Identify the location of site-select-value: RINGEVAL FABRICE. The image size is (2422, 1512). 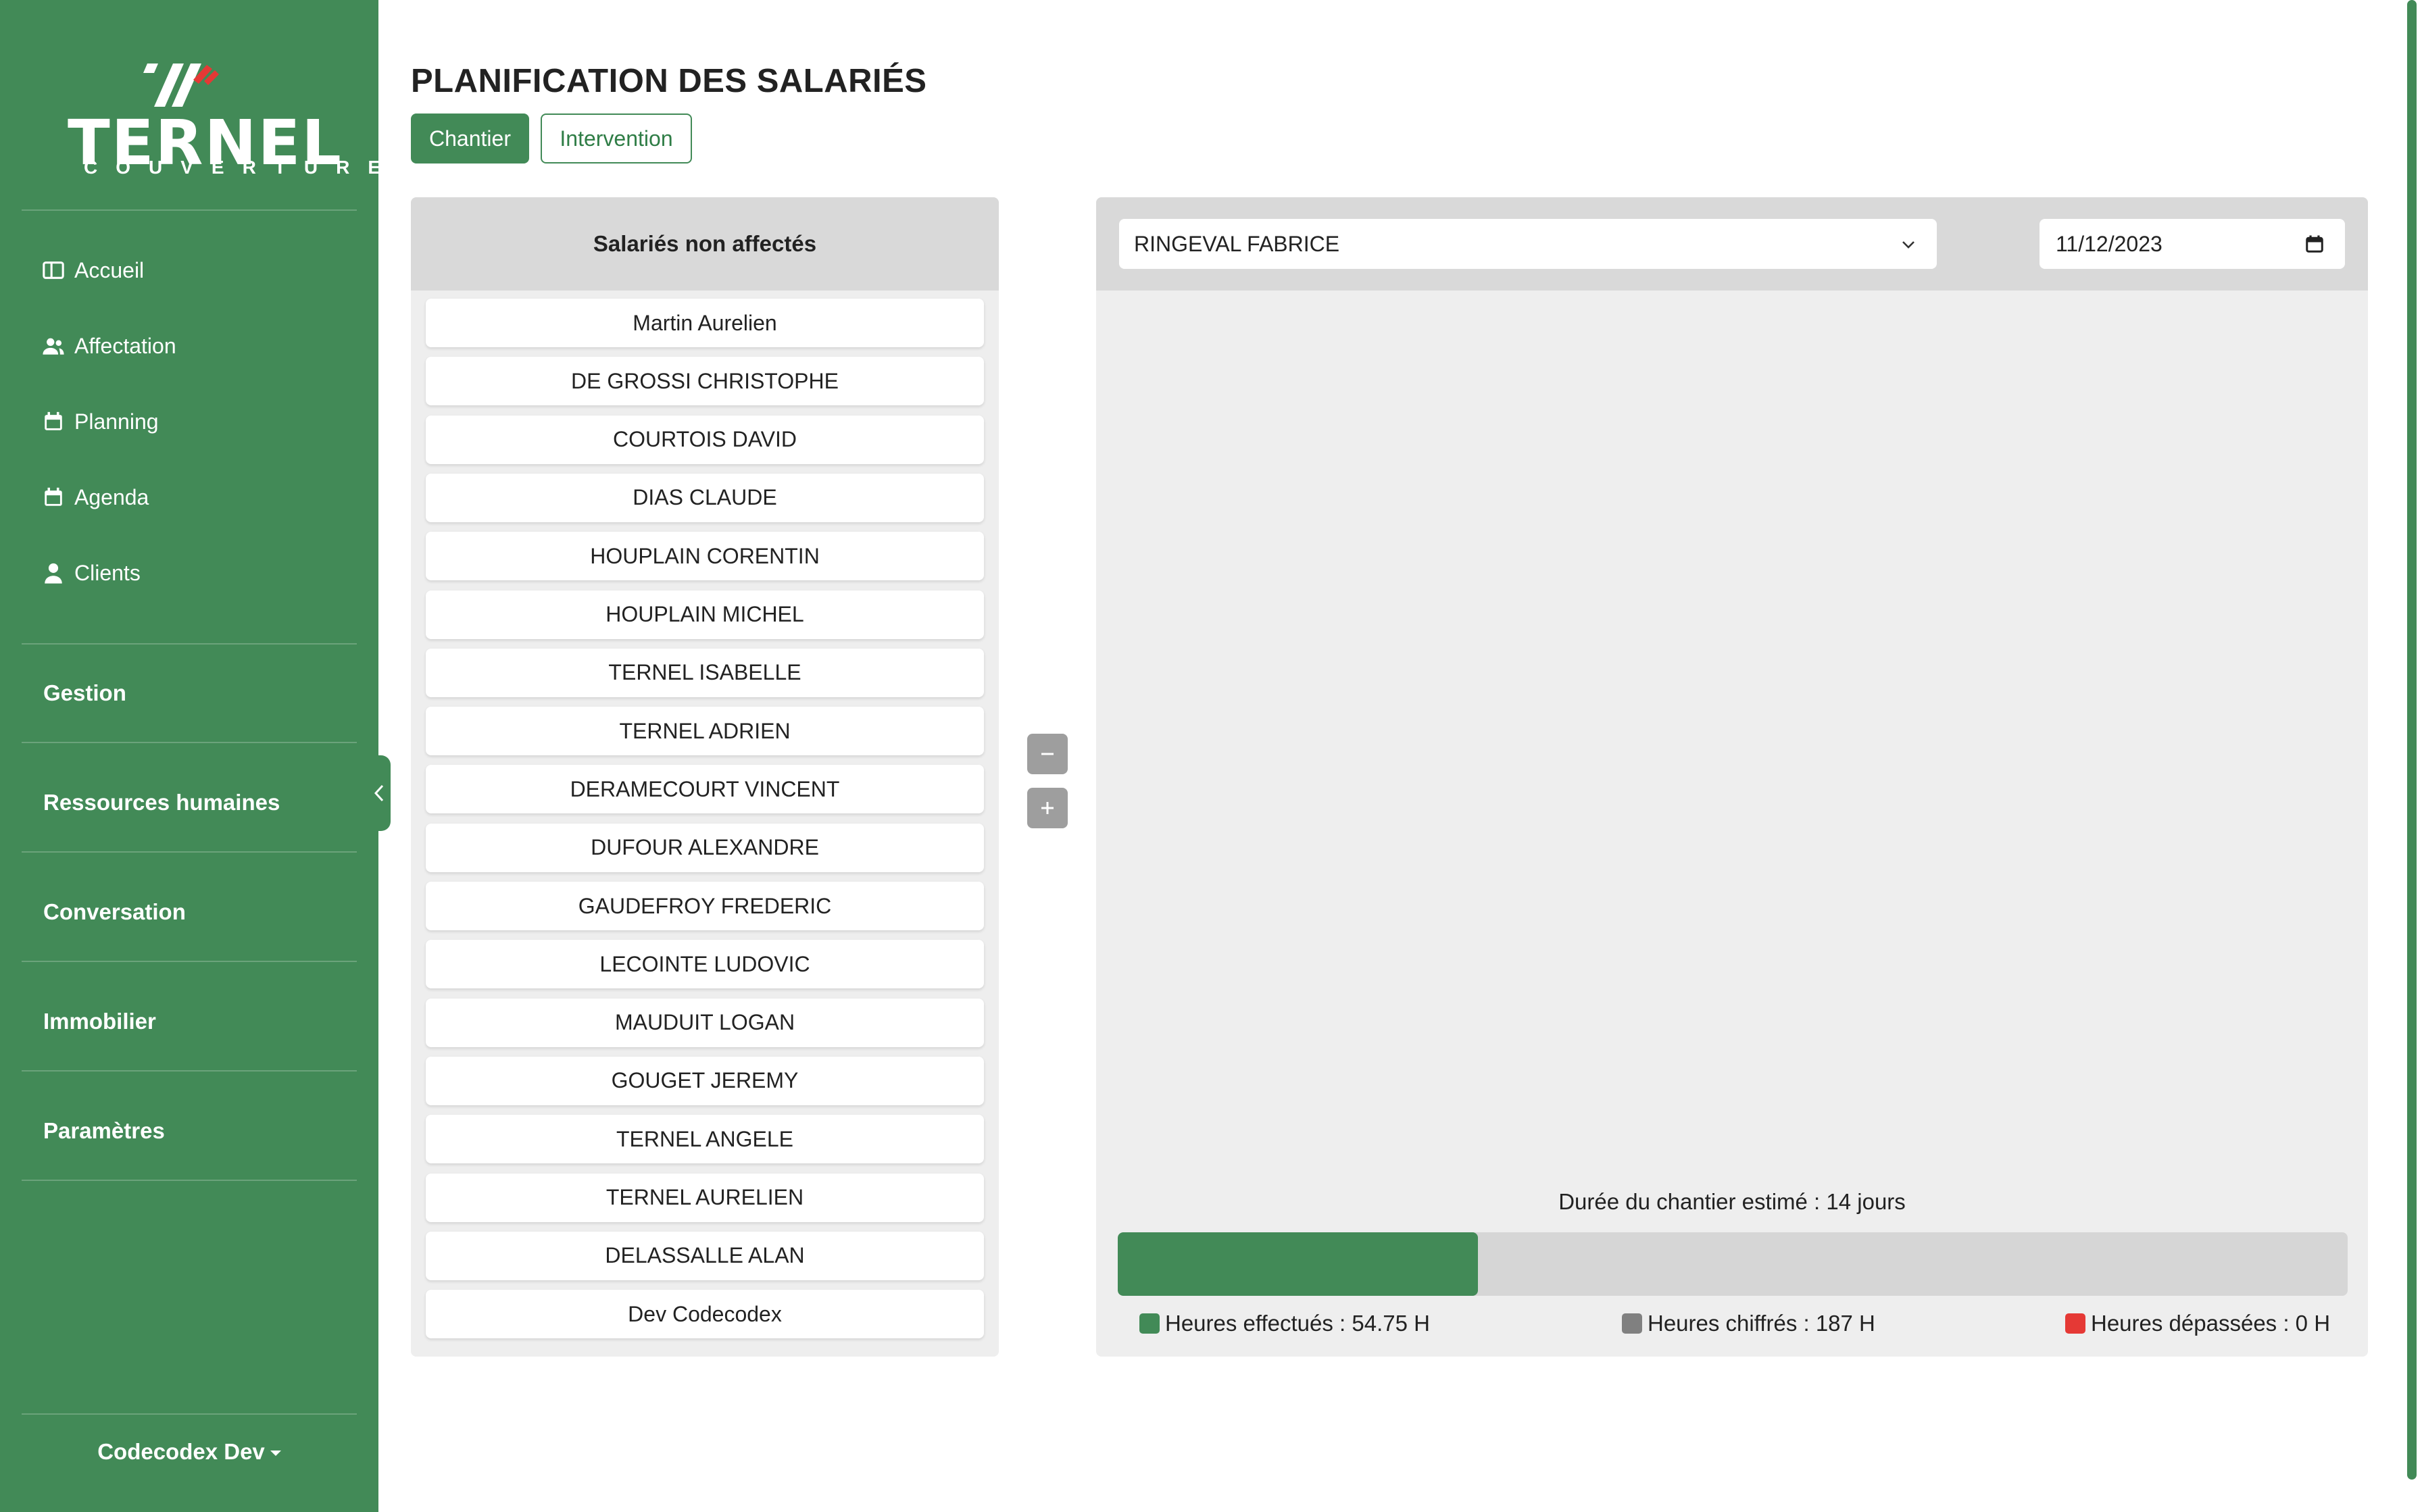
(1237, 243).